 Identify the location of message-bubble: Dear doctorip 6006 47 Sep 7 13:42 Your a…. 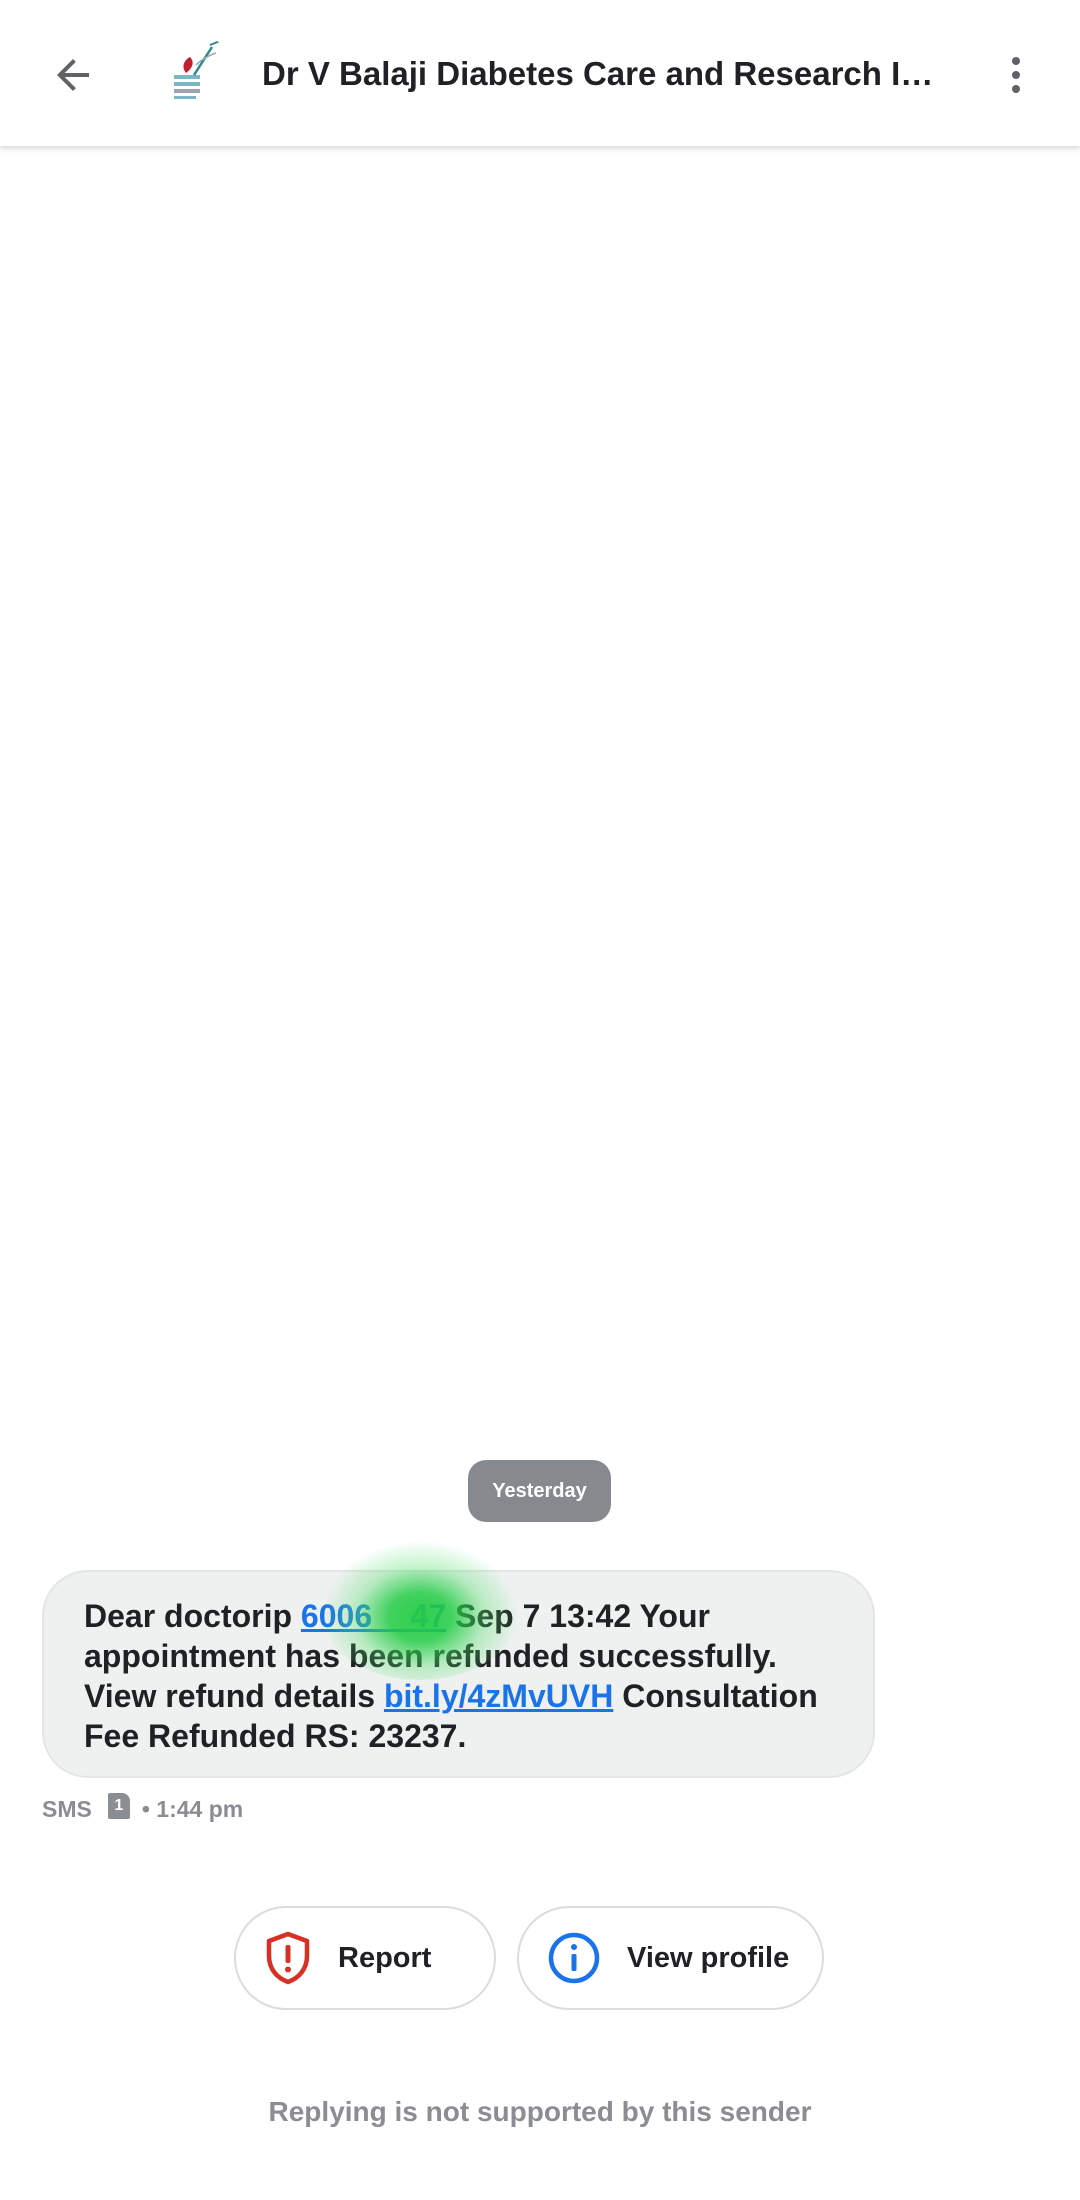
(458, 1674).